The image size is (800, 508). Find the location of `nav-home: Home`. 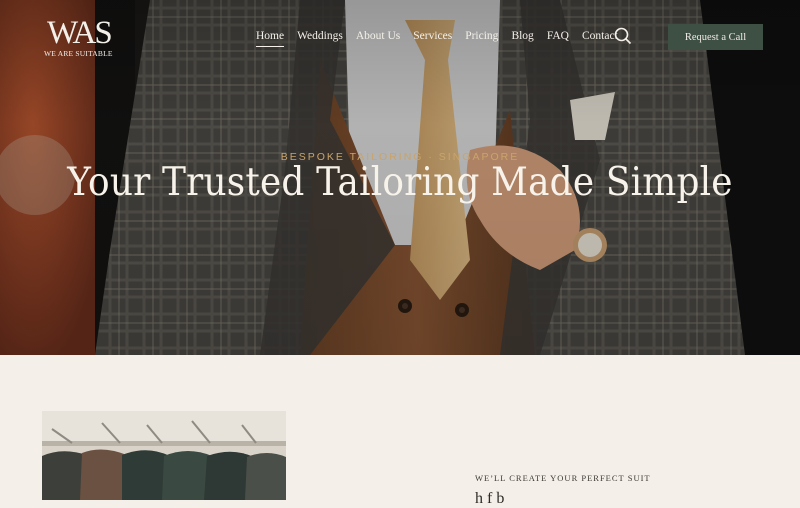

nav-home: Home is located at coordinates (270, 38).